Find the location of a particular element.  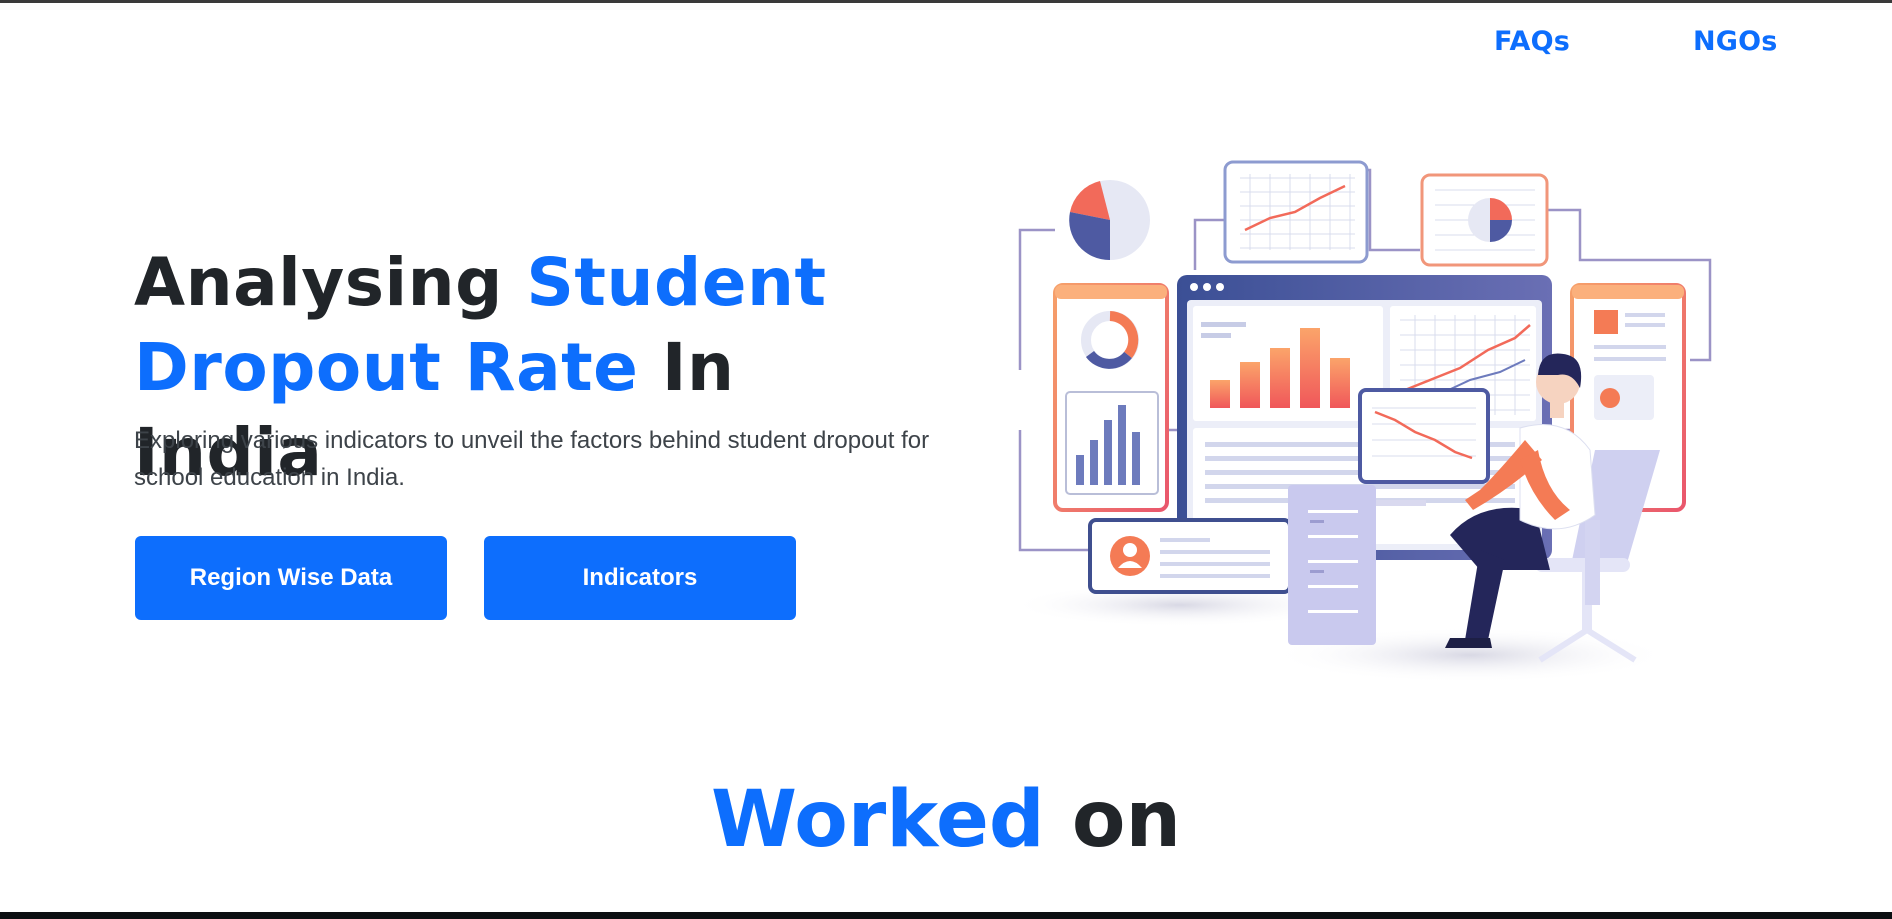

worked-on-rest: on is located at coordinates (1113, 820).